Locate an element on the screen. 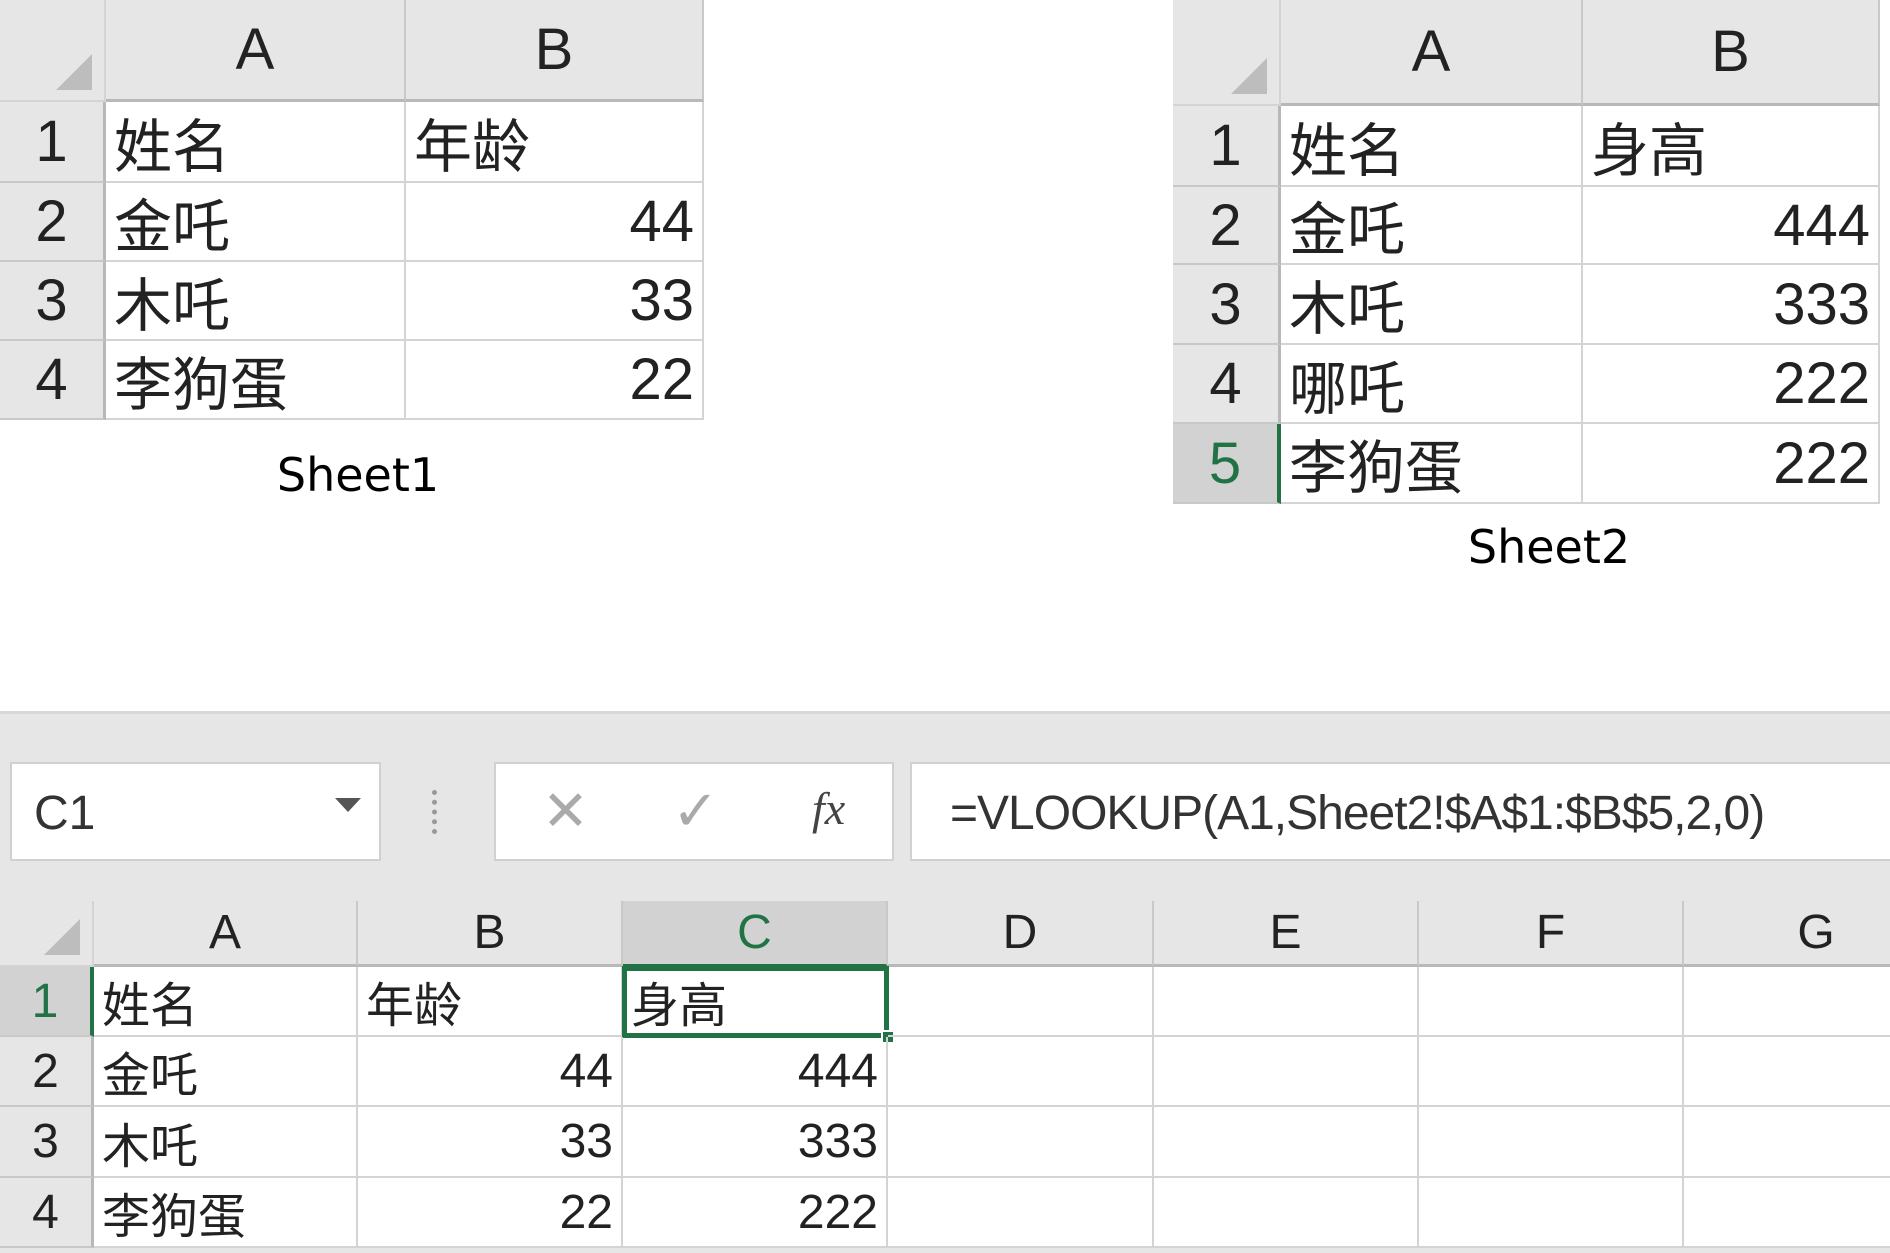 The height and width of the screenshot is (1253, 1890). cell-D1 is located at coordinates (1021, 1002).